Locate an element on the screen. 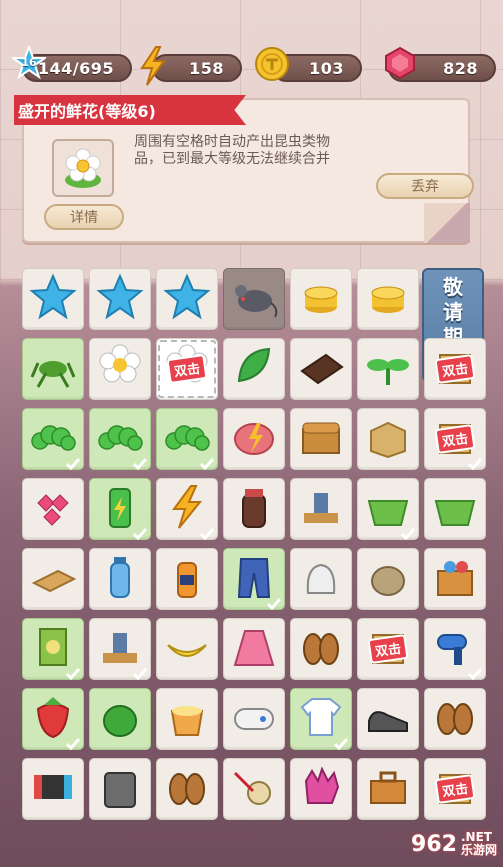 The width and height of the screenshot is (503, 867). board-cell-grasshopper is located at coordinates (53, 369).